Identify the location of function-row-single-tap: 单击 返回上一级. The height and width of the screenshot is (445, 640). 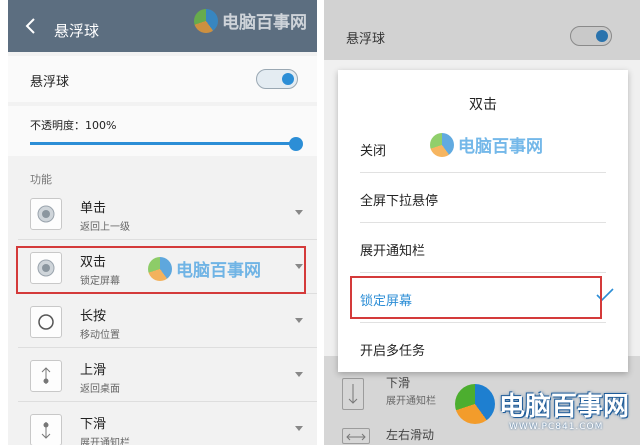
(167, 215).